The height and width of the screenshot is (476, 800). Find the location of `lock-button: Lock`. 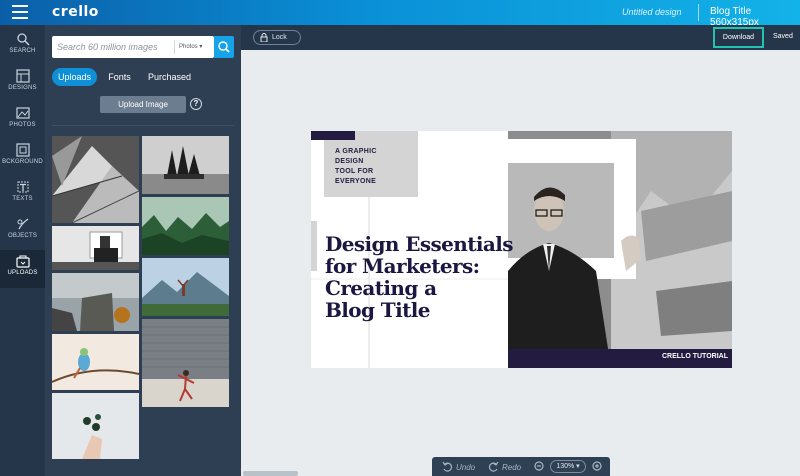

lock-button: Lock is located at coordinates (277, 37).